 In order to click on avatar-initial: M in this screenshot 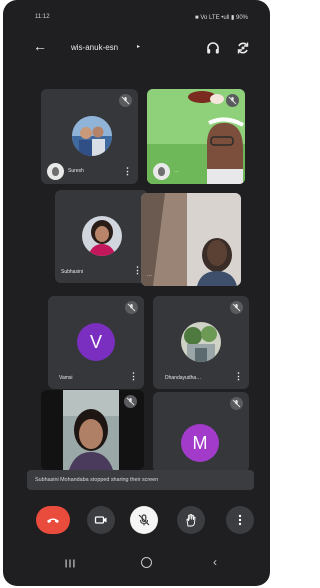, I will do `click(200, 443)`.